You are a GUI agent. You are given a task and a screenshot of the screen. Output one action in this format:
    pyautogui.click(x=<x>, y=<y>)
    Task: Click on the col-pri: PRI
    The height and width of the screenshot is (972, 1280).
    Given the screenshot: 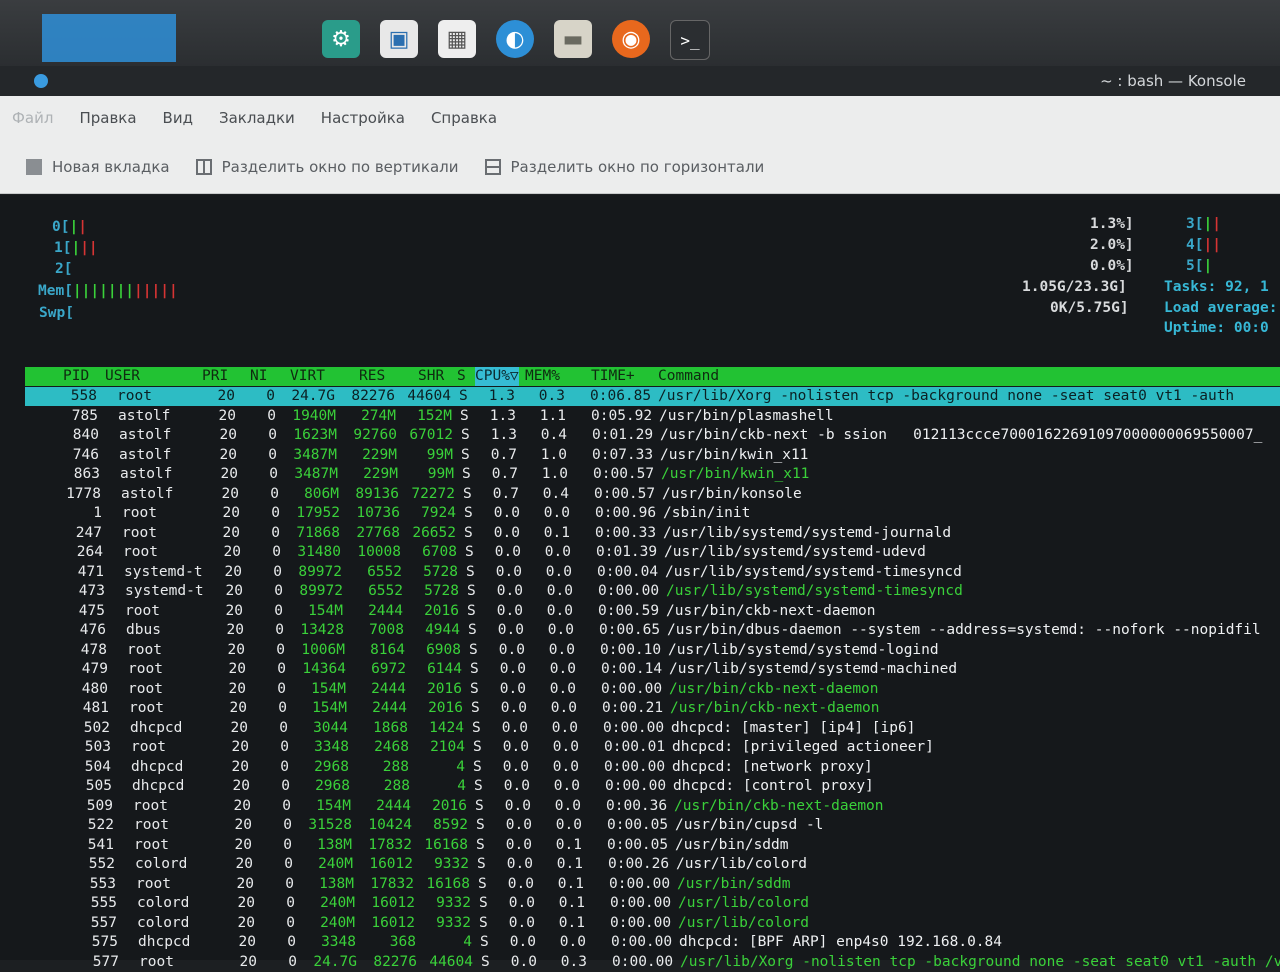 What is the action you would take?
    pyautogui.click(x=215, y=376)
    